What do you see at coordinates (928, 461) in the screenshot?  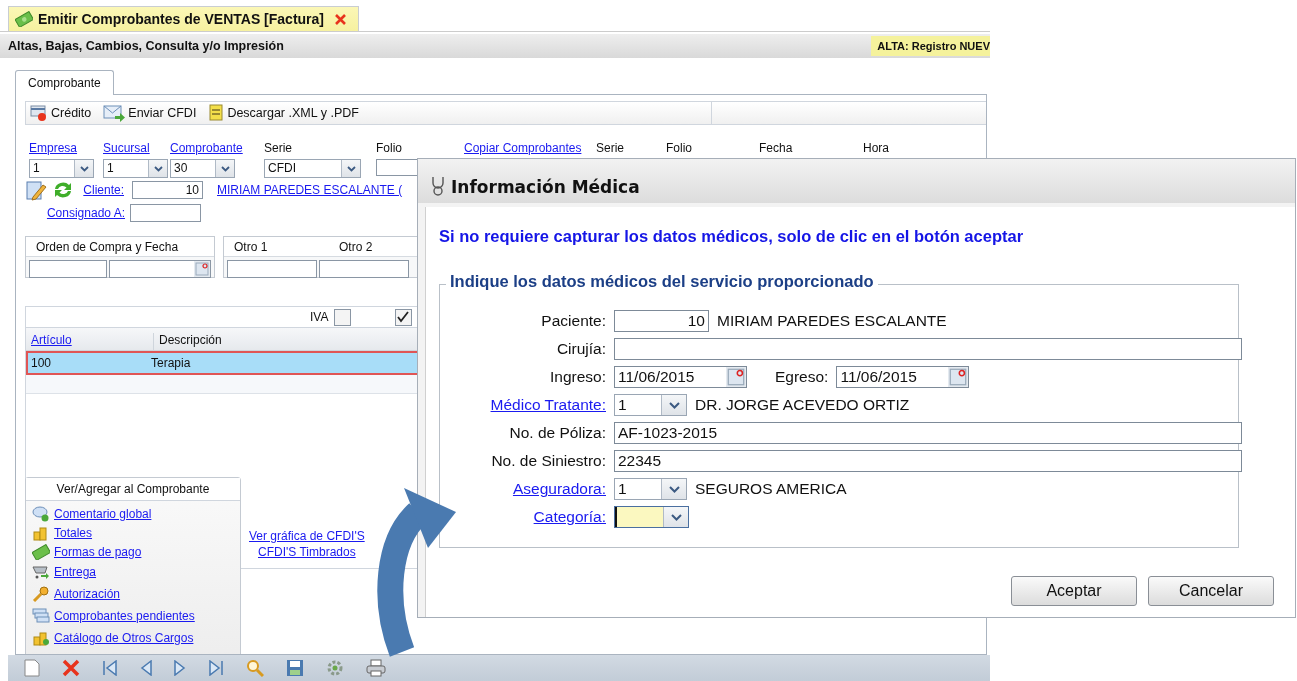 I see `text-field: 22345` at bounding box center [928, 461].